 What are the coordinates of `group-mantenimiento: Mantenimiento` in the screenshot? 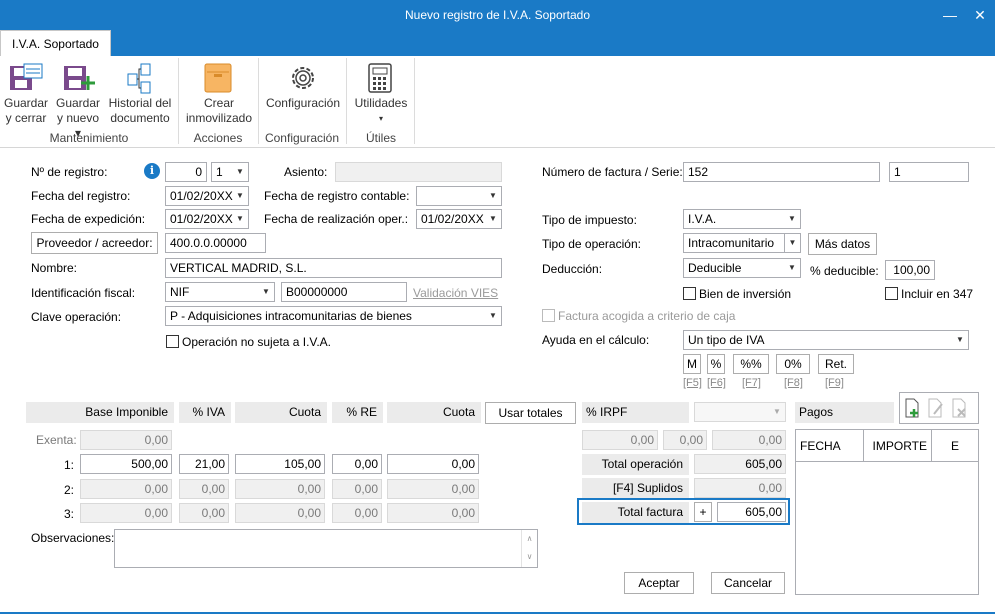 It's located at (89, 138).